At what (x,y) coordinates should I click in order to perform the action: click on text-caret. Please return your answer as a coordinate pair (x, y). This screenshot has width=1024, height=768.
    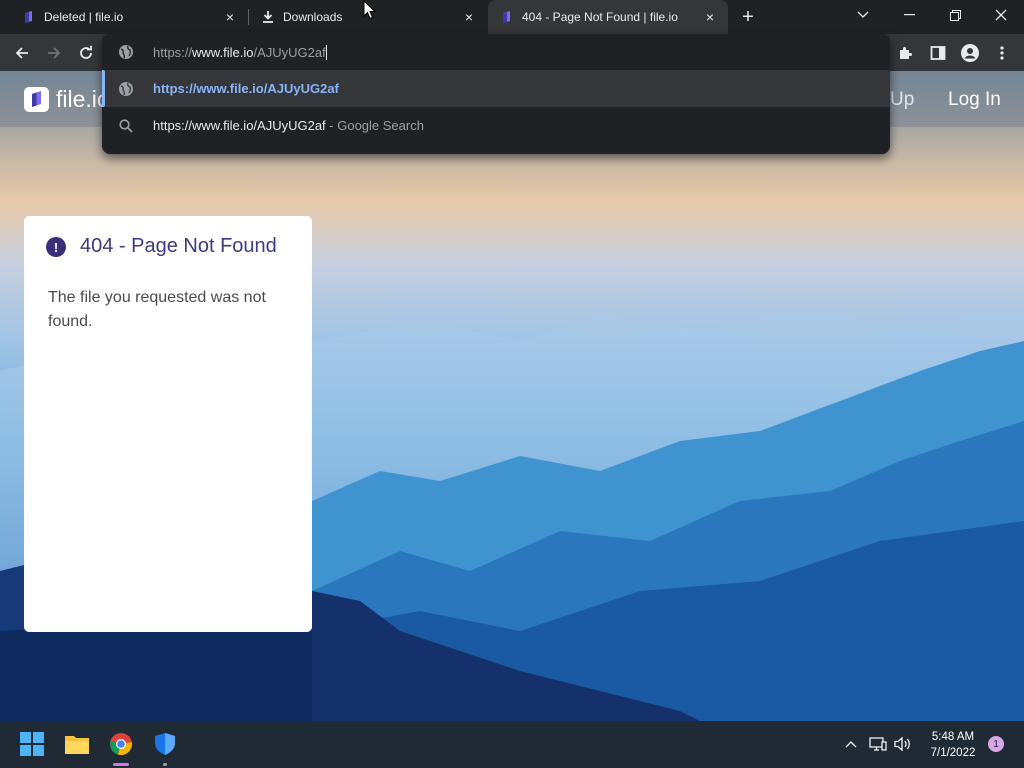
    Looking at the image, I should click on (326, 52).